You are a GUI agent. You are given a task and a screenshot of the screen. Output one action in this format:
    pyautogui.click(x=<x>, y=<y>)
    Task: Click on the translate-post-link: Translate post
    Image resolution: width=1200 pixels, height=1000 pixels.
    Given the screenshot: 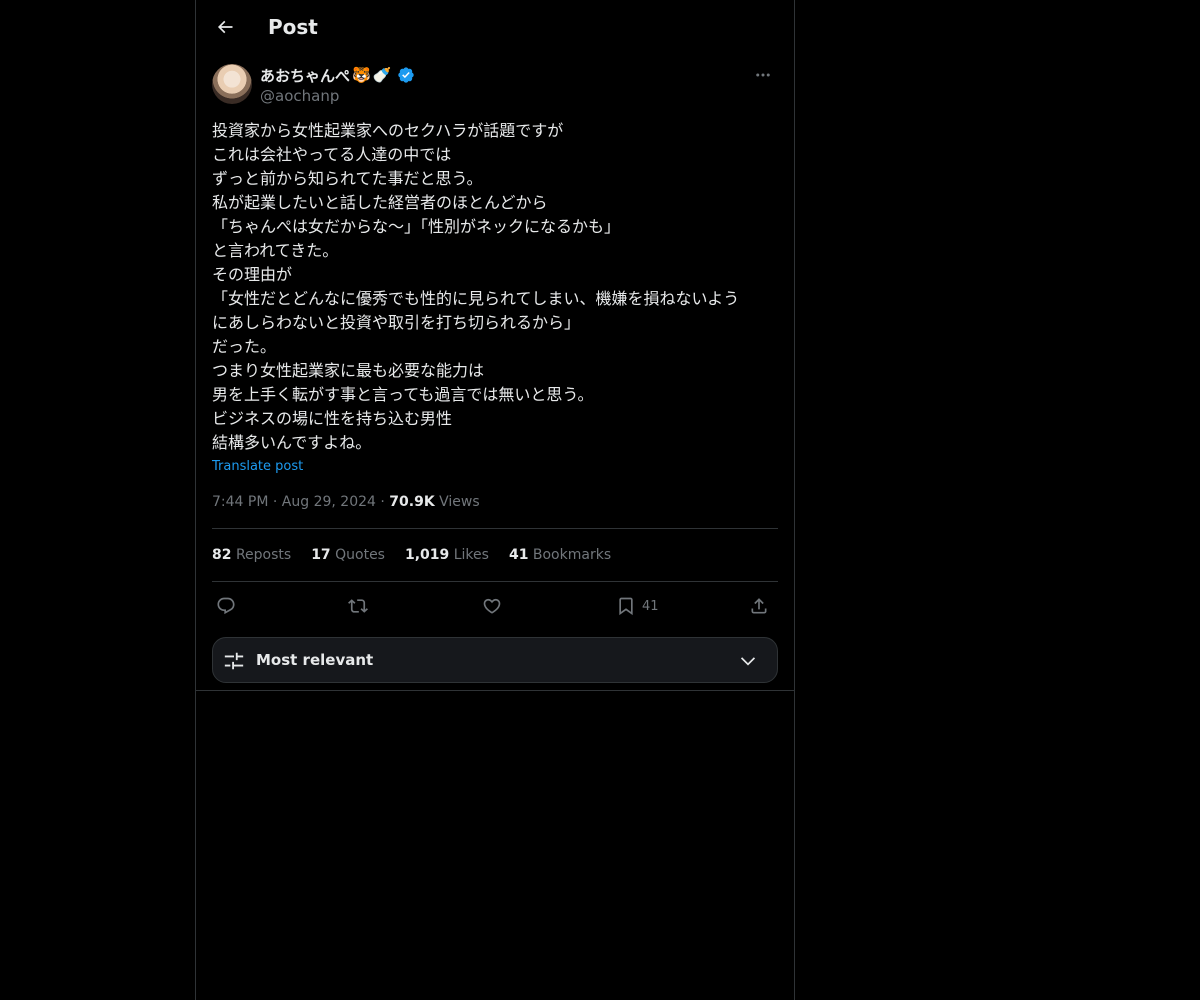 What is the action you would take?
    pyautogui.click(x=257, y=467)
    